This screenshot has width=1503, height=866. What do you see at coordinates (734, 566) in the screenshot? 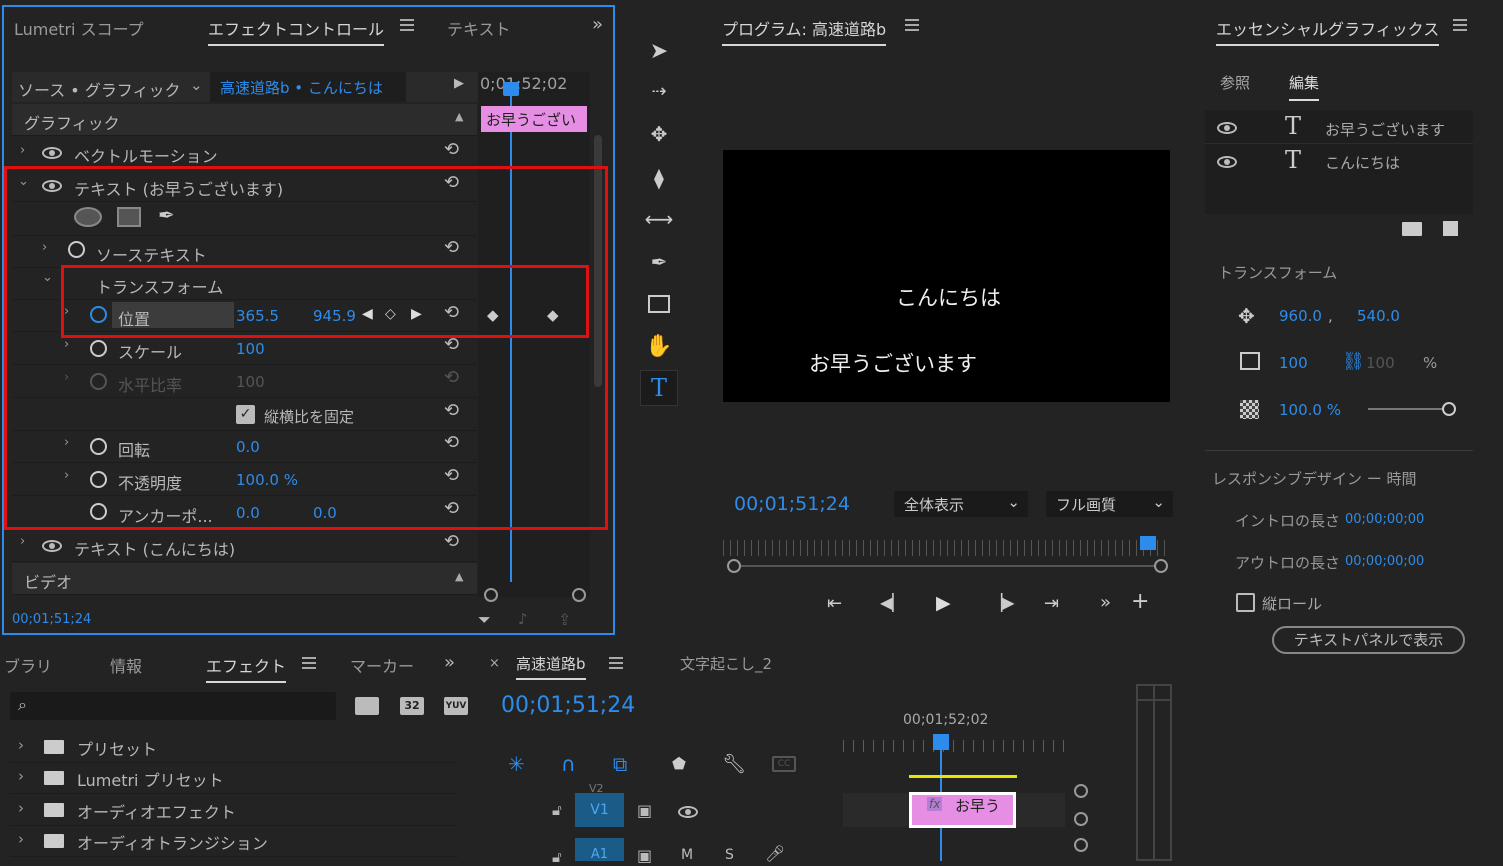
I see `scroll-handle-left` at bounding box center [734, 566].